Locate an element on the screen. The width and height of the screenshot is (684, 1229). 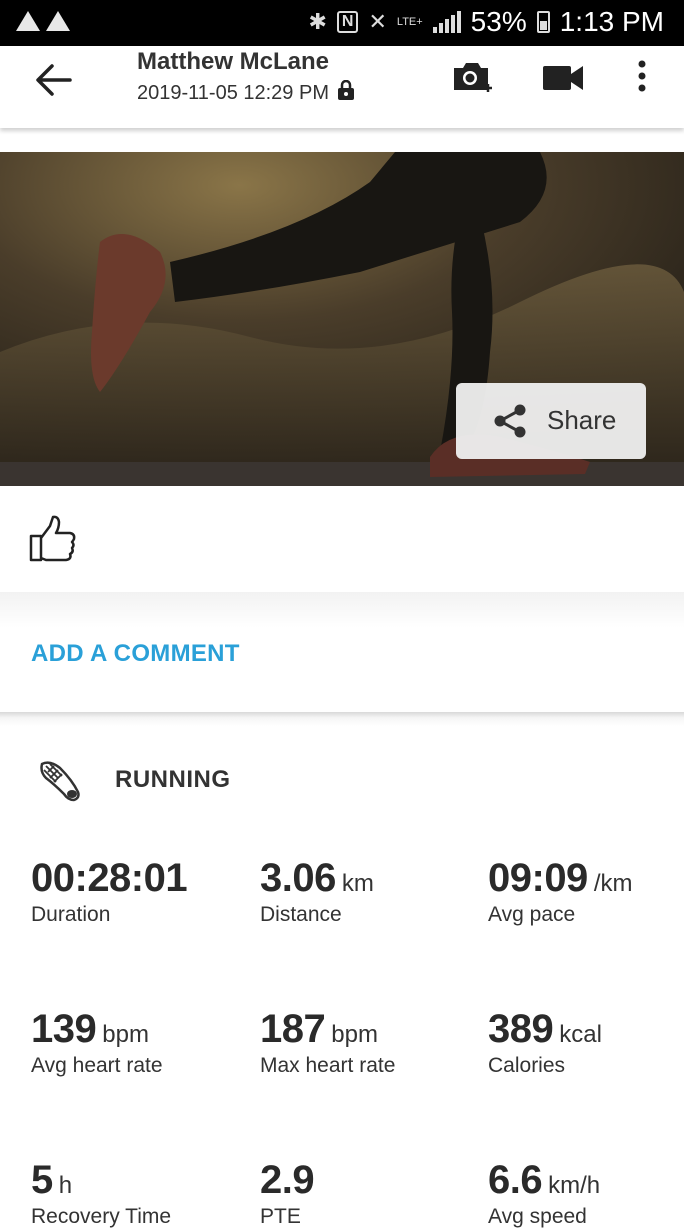
stat-label: Duration is located at coordinates (71, 914).